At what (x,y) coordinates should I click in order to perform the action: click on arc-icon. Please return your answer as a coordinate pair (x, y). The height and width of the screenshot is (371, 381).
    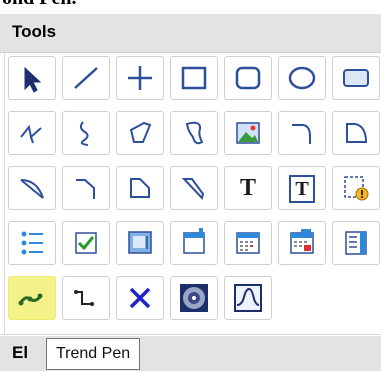
    Looking at the image, I should click on (301, 134).